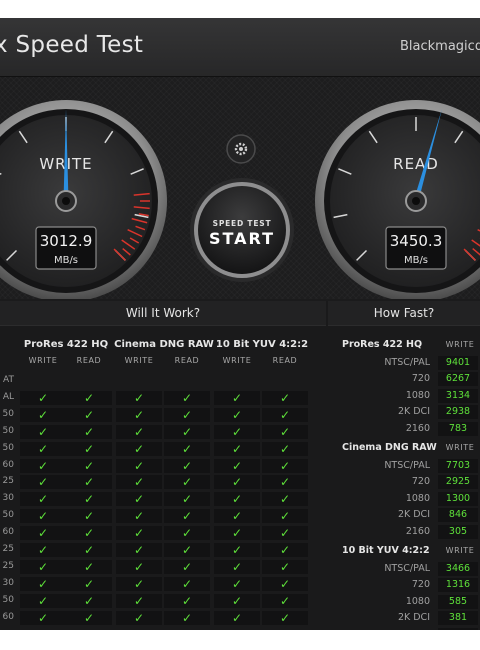 The width and height of the screenshot is (480, 650). Describe the element at coordinates (8, 396) in the screenshot. I see `row-label: AL` at that location.